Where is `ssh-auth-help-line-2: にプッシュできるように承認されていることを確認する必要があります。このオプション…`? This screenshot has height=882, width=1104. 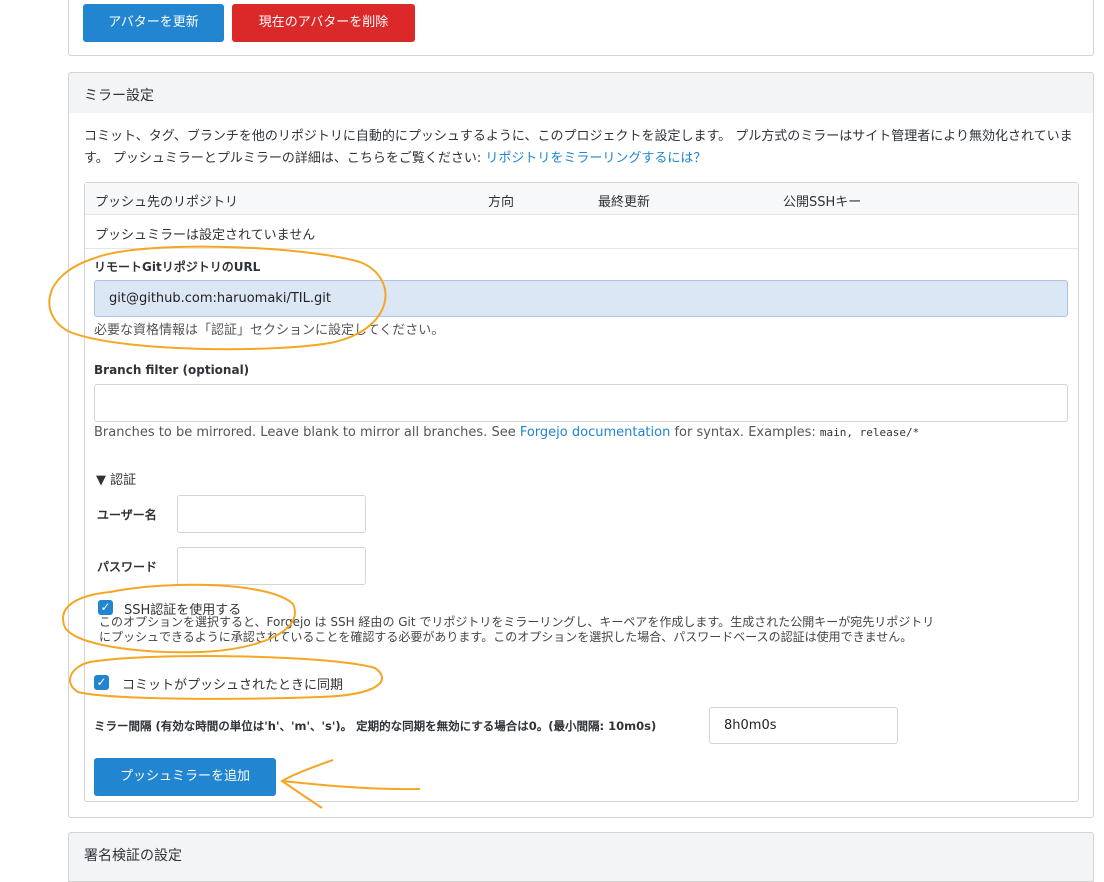
ssh-auth-help-line-2: にプッシュできるように承認されていることを確認する必要があります。このオプション… is located at coordinates (506, 637).